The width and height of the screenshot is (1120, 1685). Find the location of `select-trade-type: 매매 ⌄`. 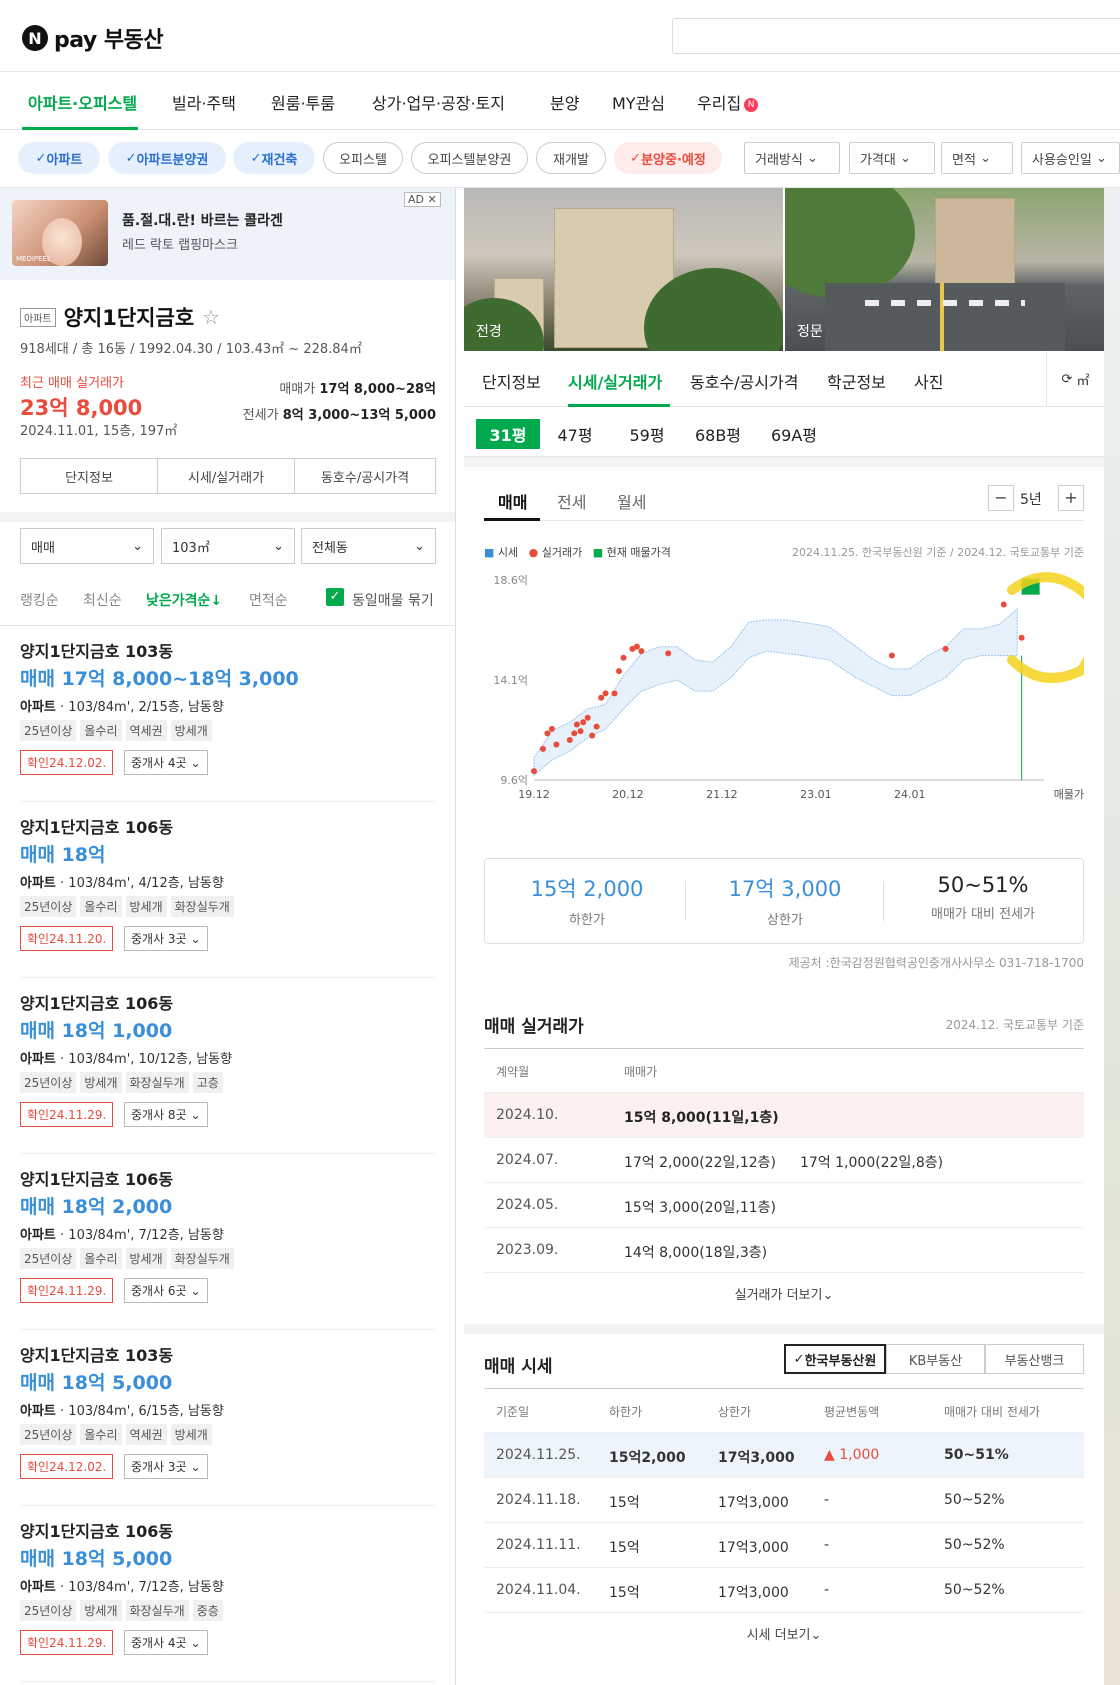

select-trade-type: 매매 ⌄ is located at coordinates (87, 546).